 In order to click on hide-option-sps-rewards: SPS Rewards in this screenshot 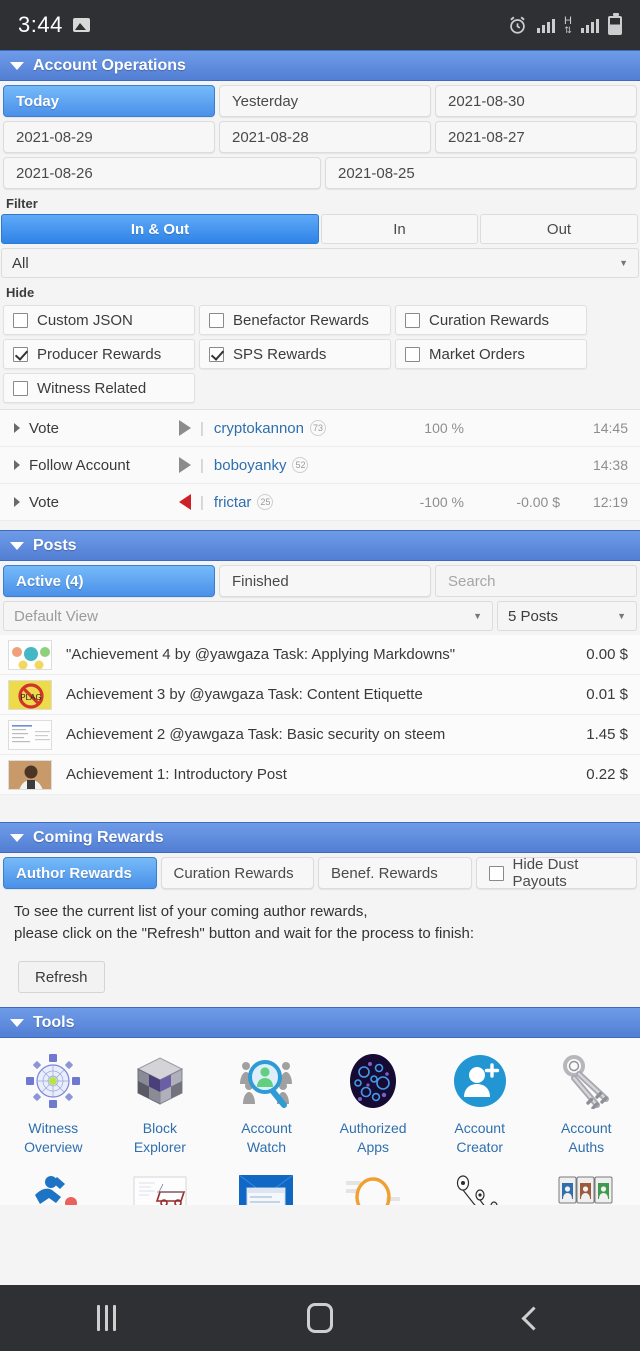, I will do `click(295, 354)`.